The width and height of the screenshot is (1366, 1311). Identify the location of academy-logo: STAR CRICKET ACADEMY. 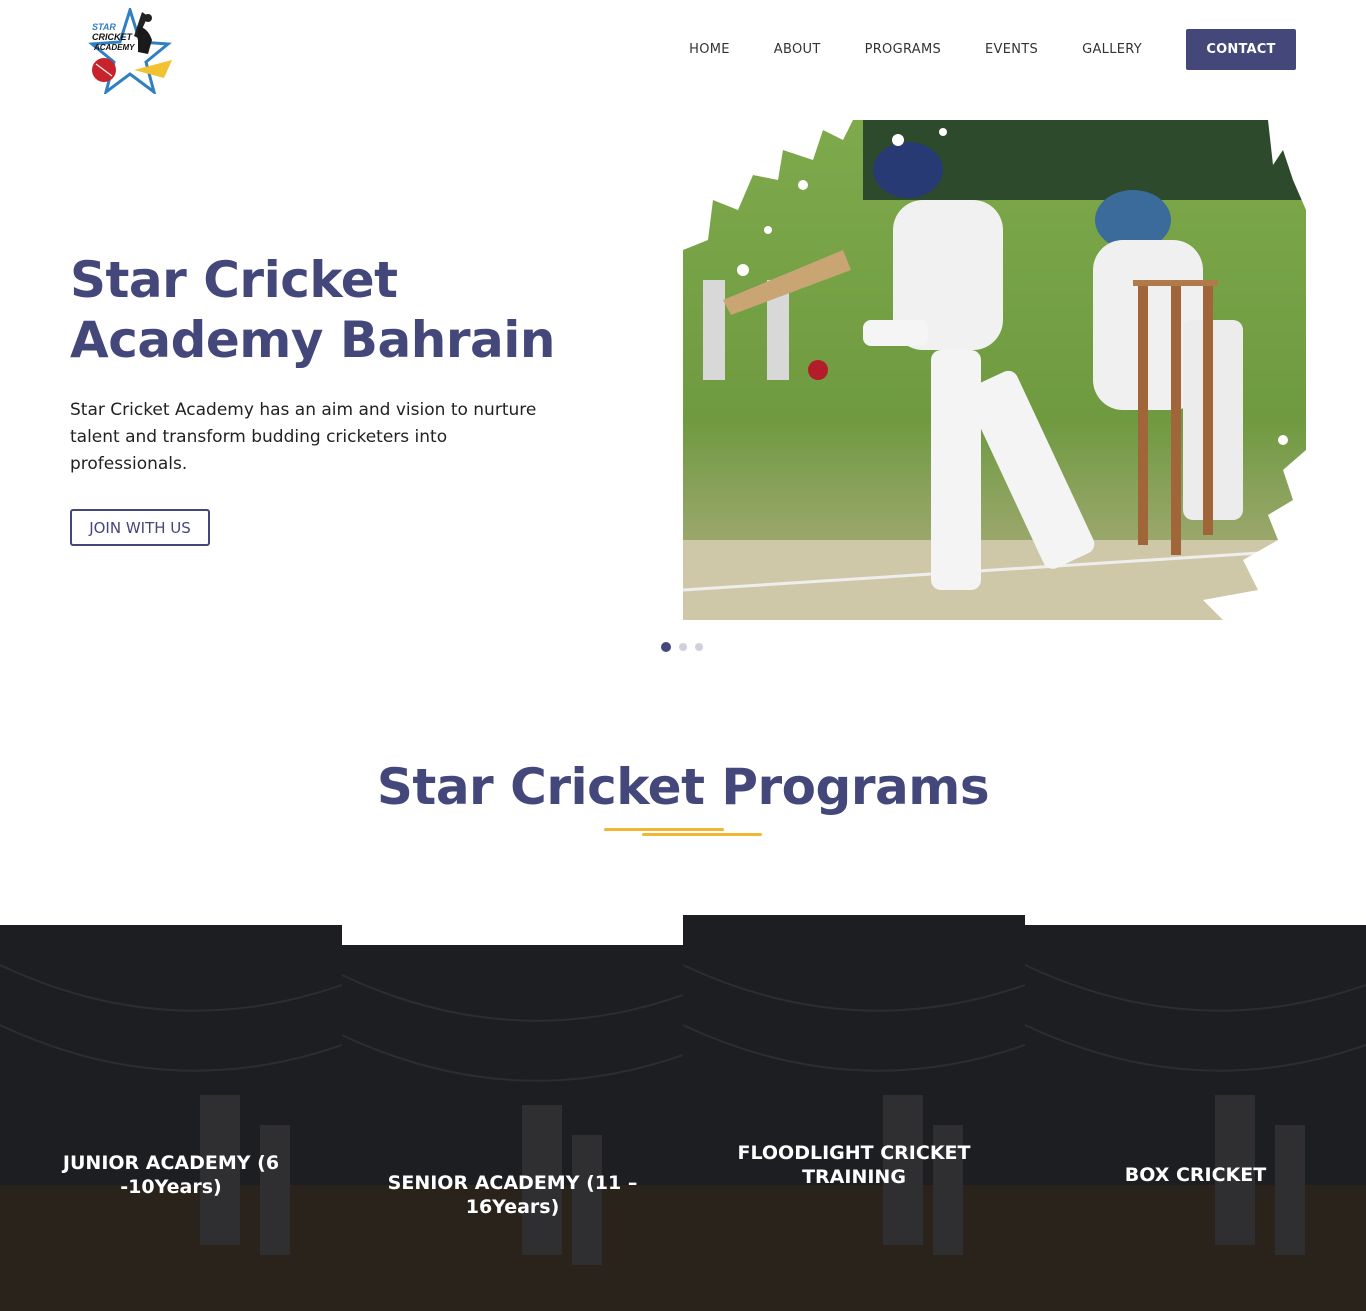
(130, 51).